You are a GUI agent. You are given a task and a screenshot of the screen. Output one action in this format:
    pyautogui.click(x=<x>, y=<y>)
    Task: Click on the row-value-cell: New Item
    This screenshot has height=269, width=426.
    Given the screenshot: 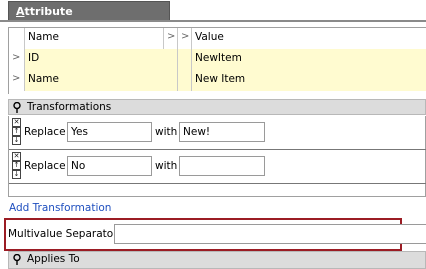 What is the action you would take?
    pyautogui.click(x=309, y=80)
    